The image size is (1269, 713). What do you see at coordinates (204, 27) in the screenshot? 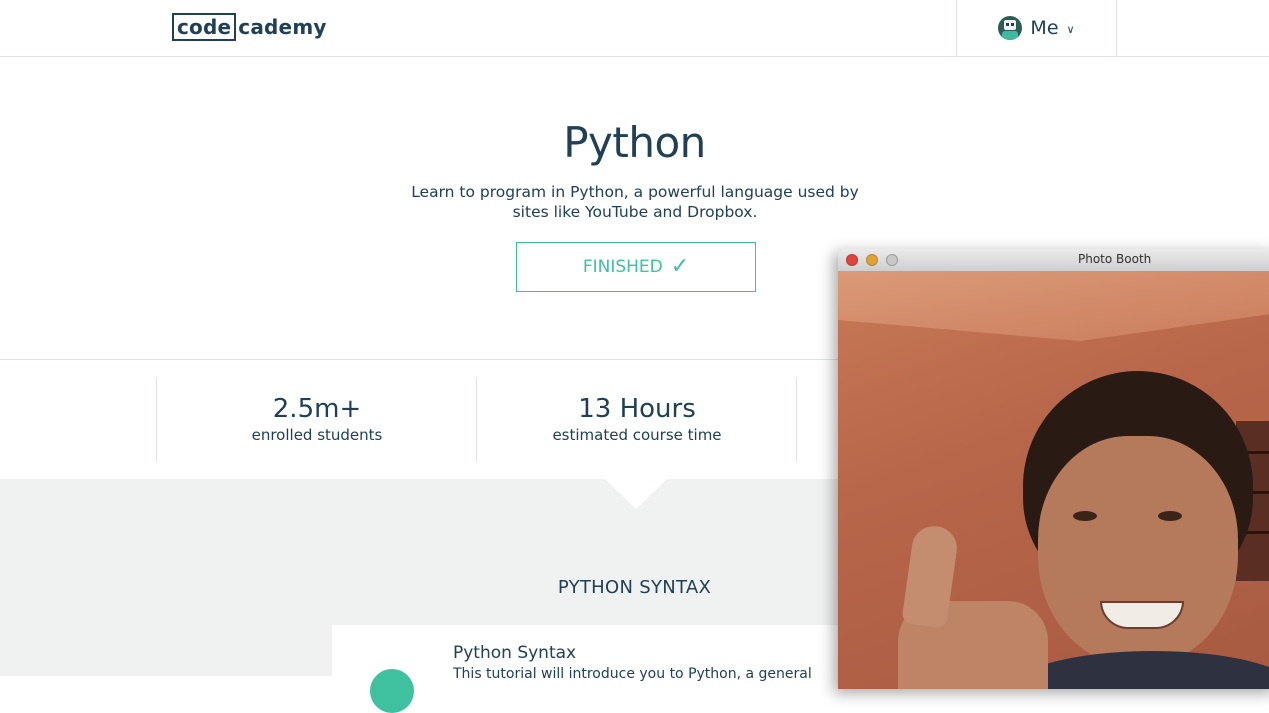
I see `logo-boxed-text: code` at bounding box center [204, 27].